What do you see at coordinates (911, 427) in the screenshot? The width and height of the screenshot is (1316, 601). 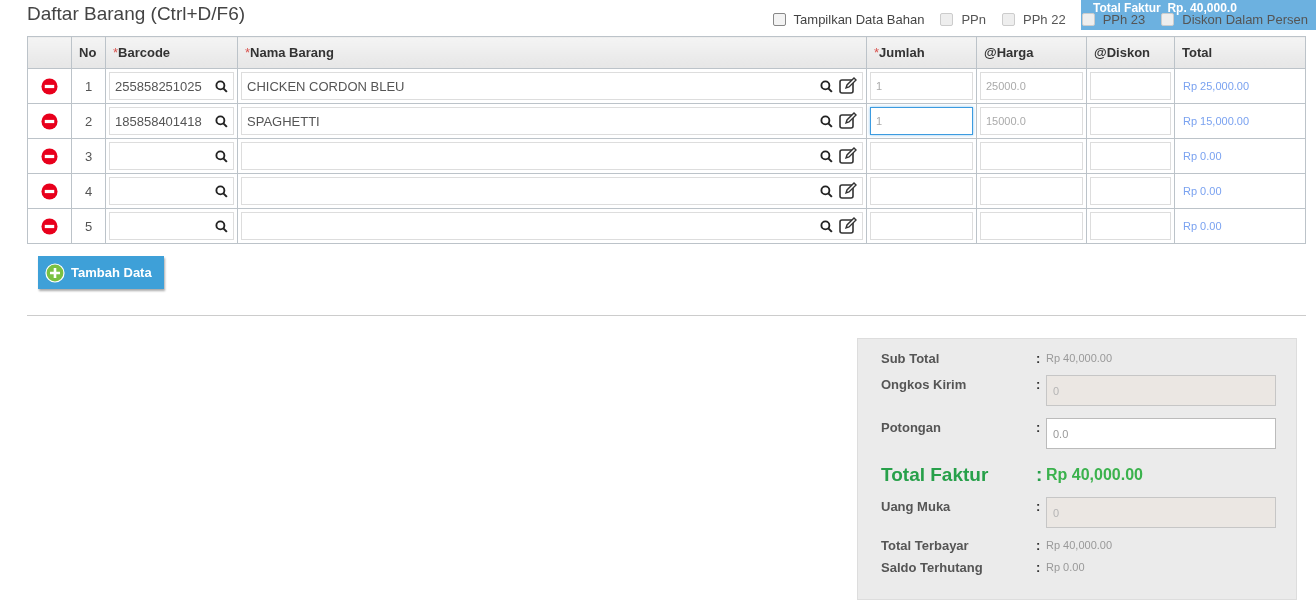 I see `summary-label: Potongan` at bounding box center [911, 427].